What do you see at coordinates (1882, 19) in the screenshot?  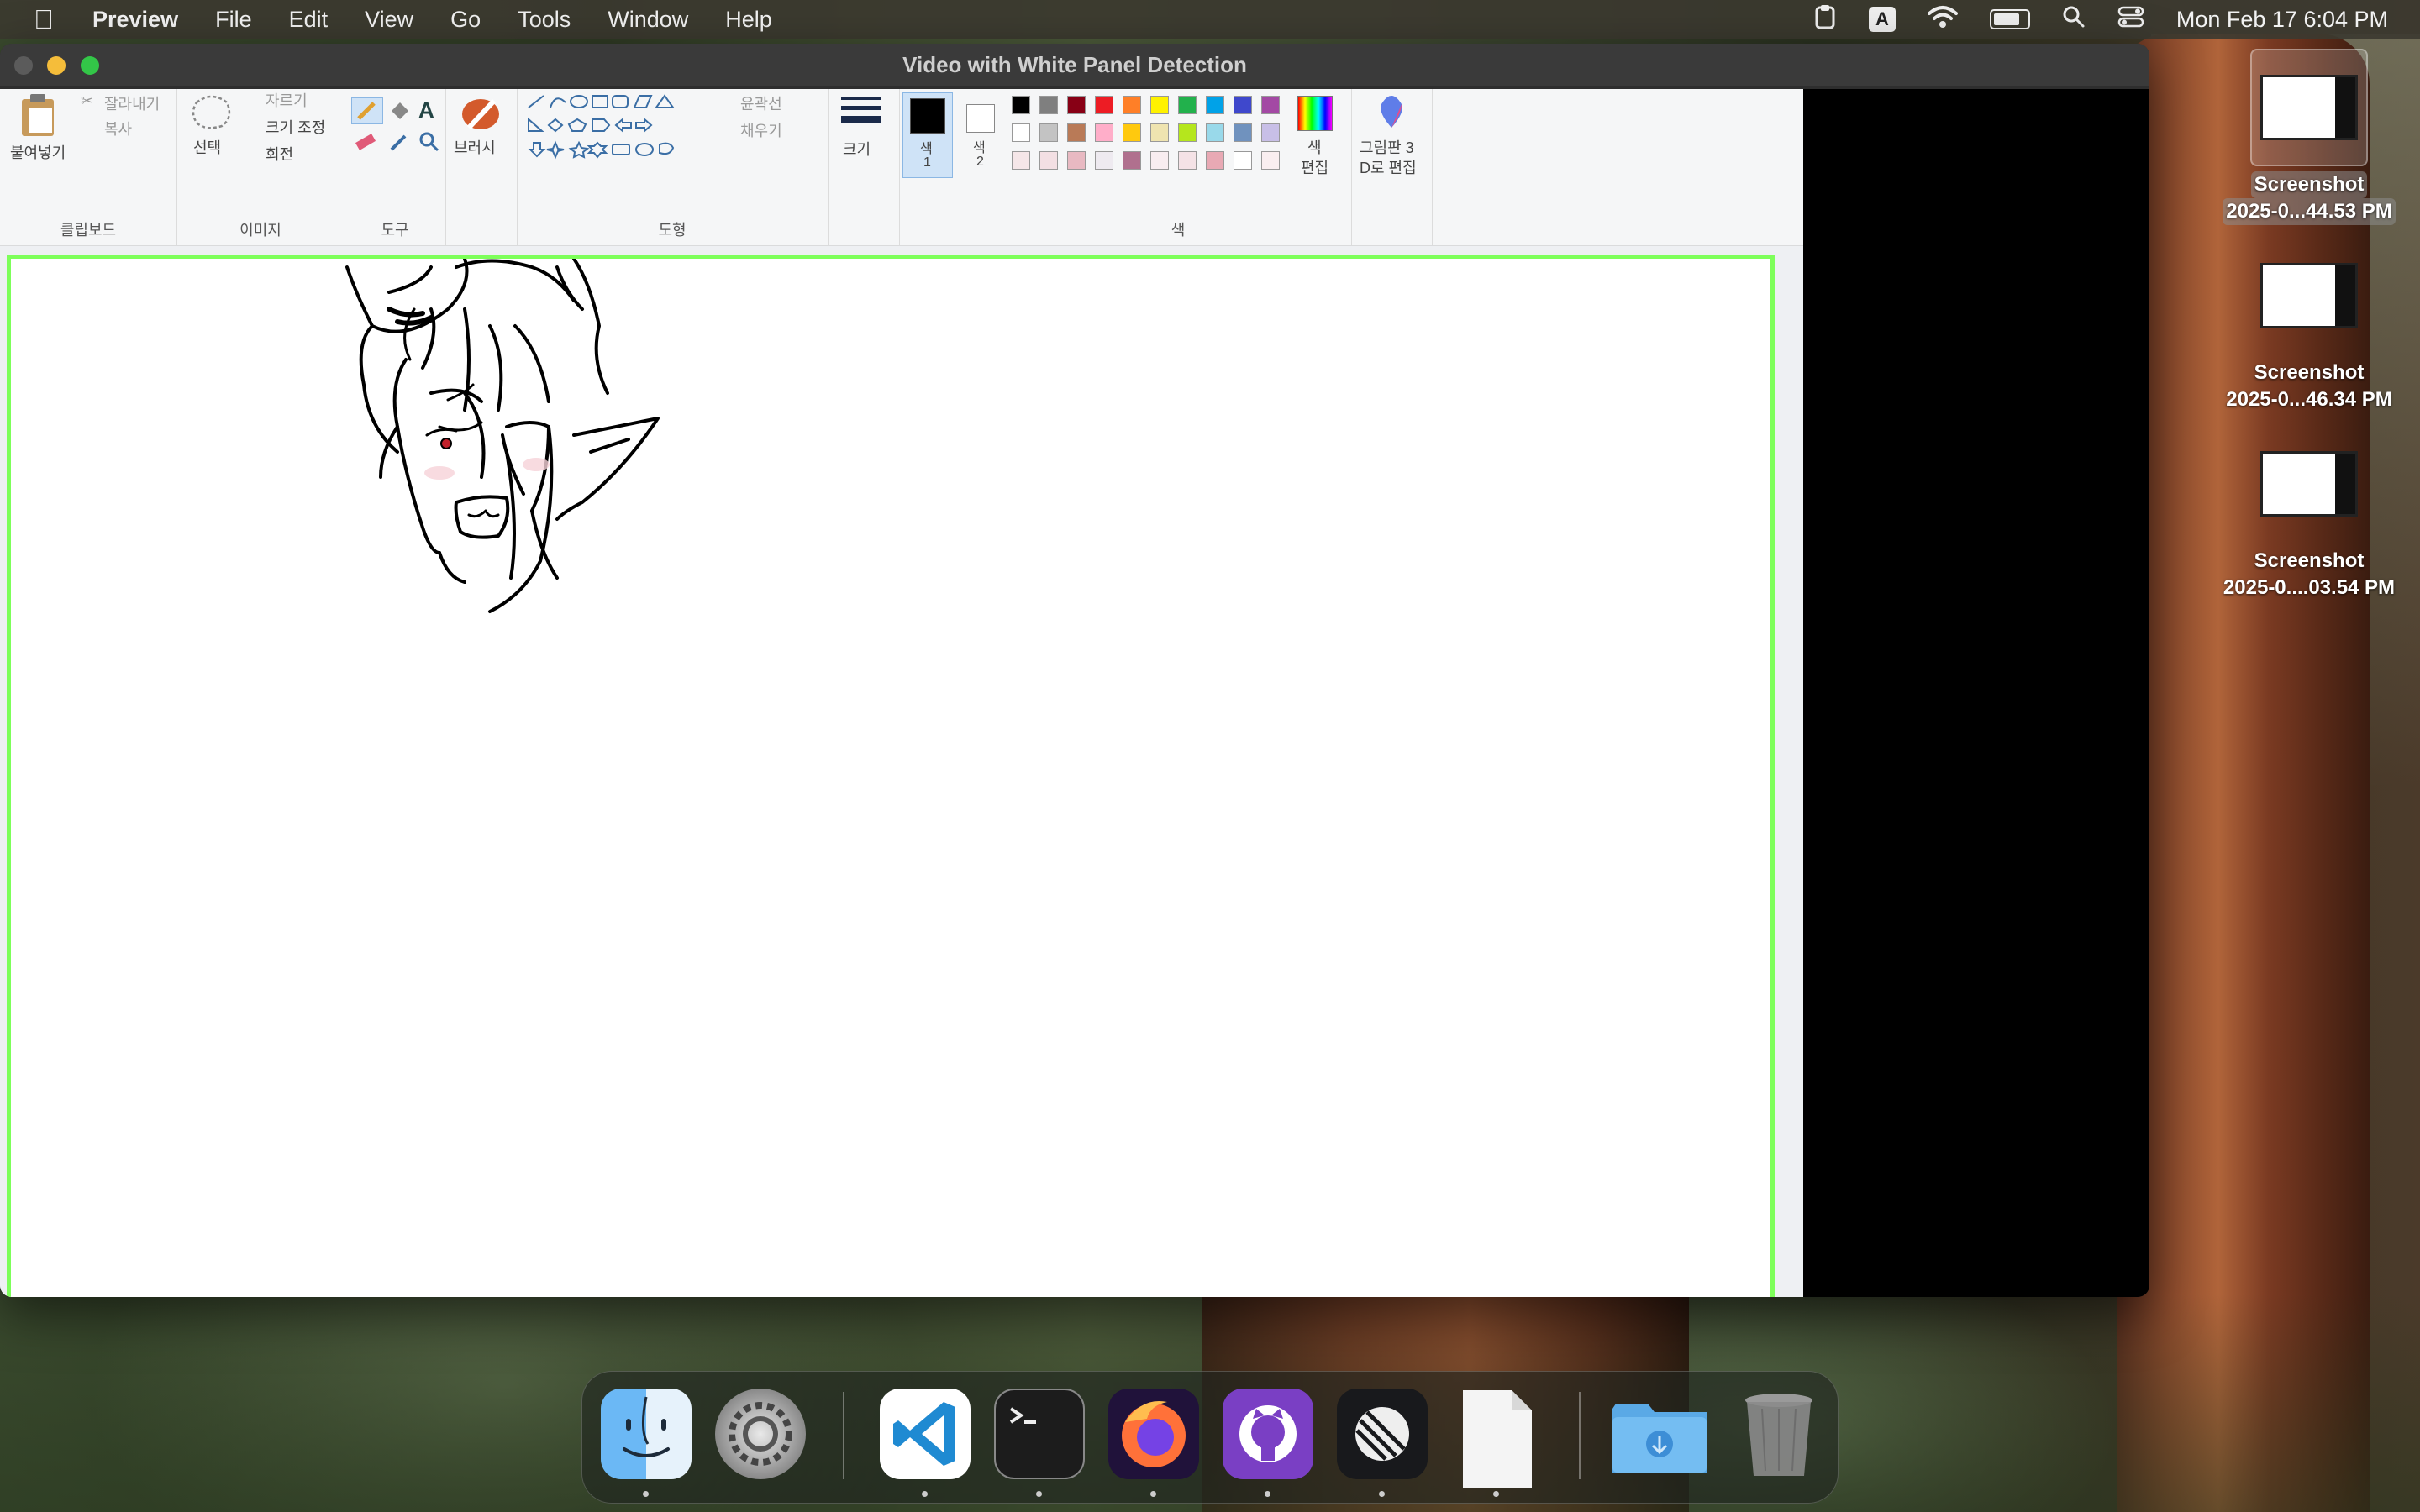 I see `input-source-badge: A` at bounding box center [1882, 19].